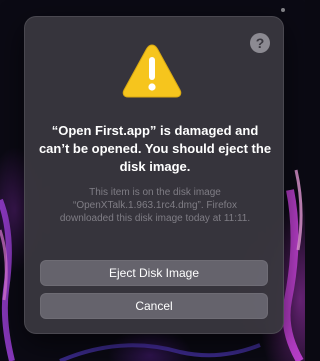  What do you see at coordinates (152, 71) in the screenshot?
I see `warning-triangle-icon` at bounding box center [152, 71].